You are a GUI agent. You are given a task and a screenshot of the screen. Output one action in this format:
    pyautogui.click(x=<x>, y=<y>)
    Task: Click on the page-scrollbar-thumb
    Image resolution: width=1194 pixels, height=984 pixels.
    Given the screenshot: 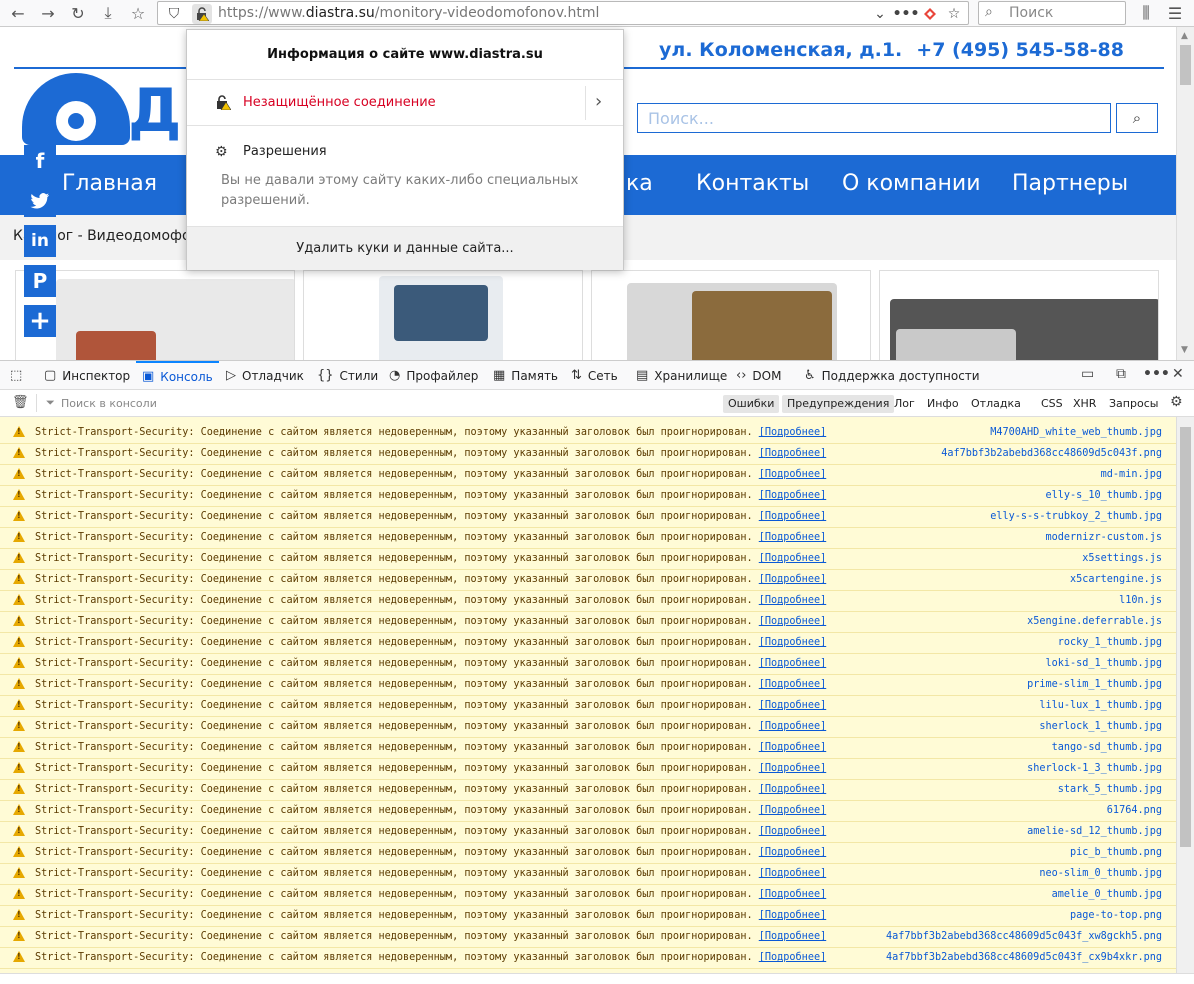 What is the action you would take?
    pyautogui.click(x=1185, y=65)
    